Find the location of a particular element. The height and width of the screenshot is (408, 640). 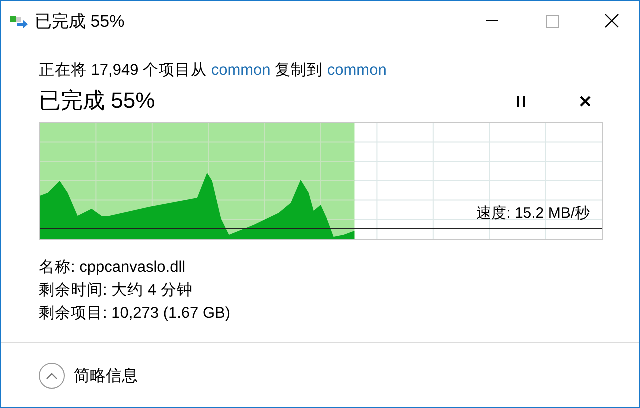

detail-line: 剩余时间: 大约 4 分钟 is located at coordinates (116, 291).